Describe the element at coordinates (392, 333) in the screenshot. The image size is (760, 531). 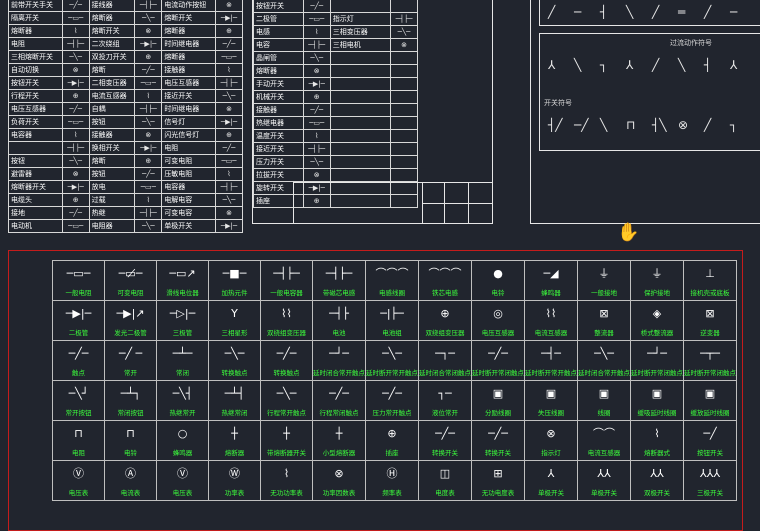
I see `library-caption: 电池组` at that location.